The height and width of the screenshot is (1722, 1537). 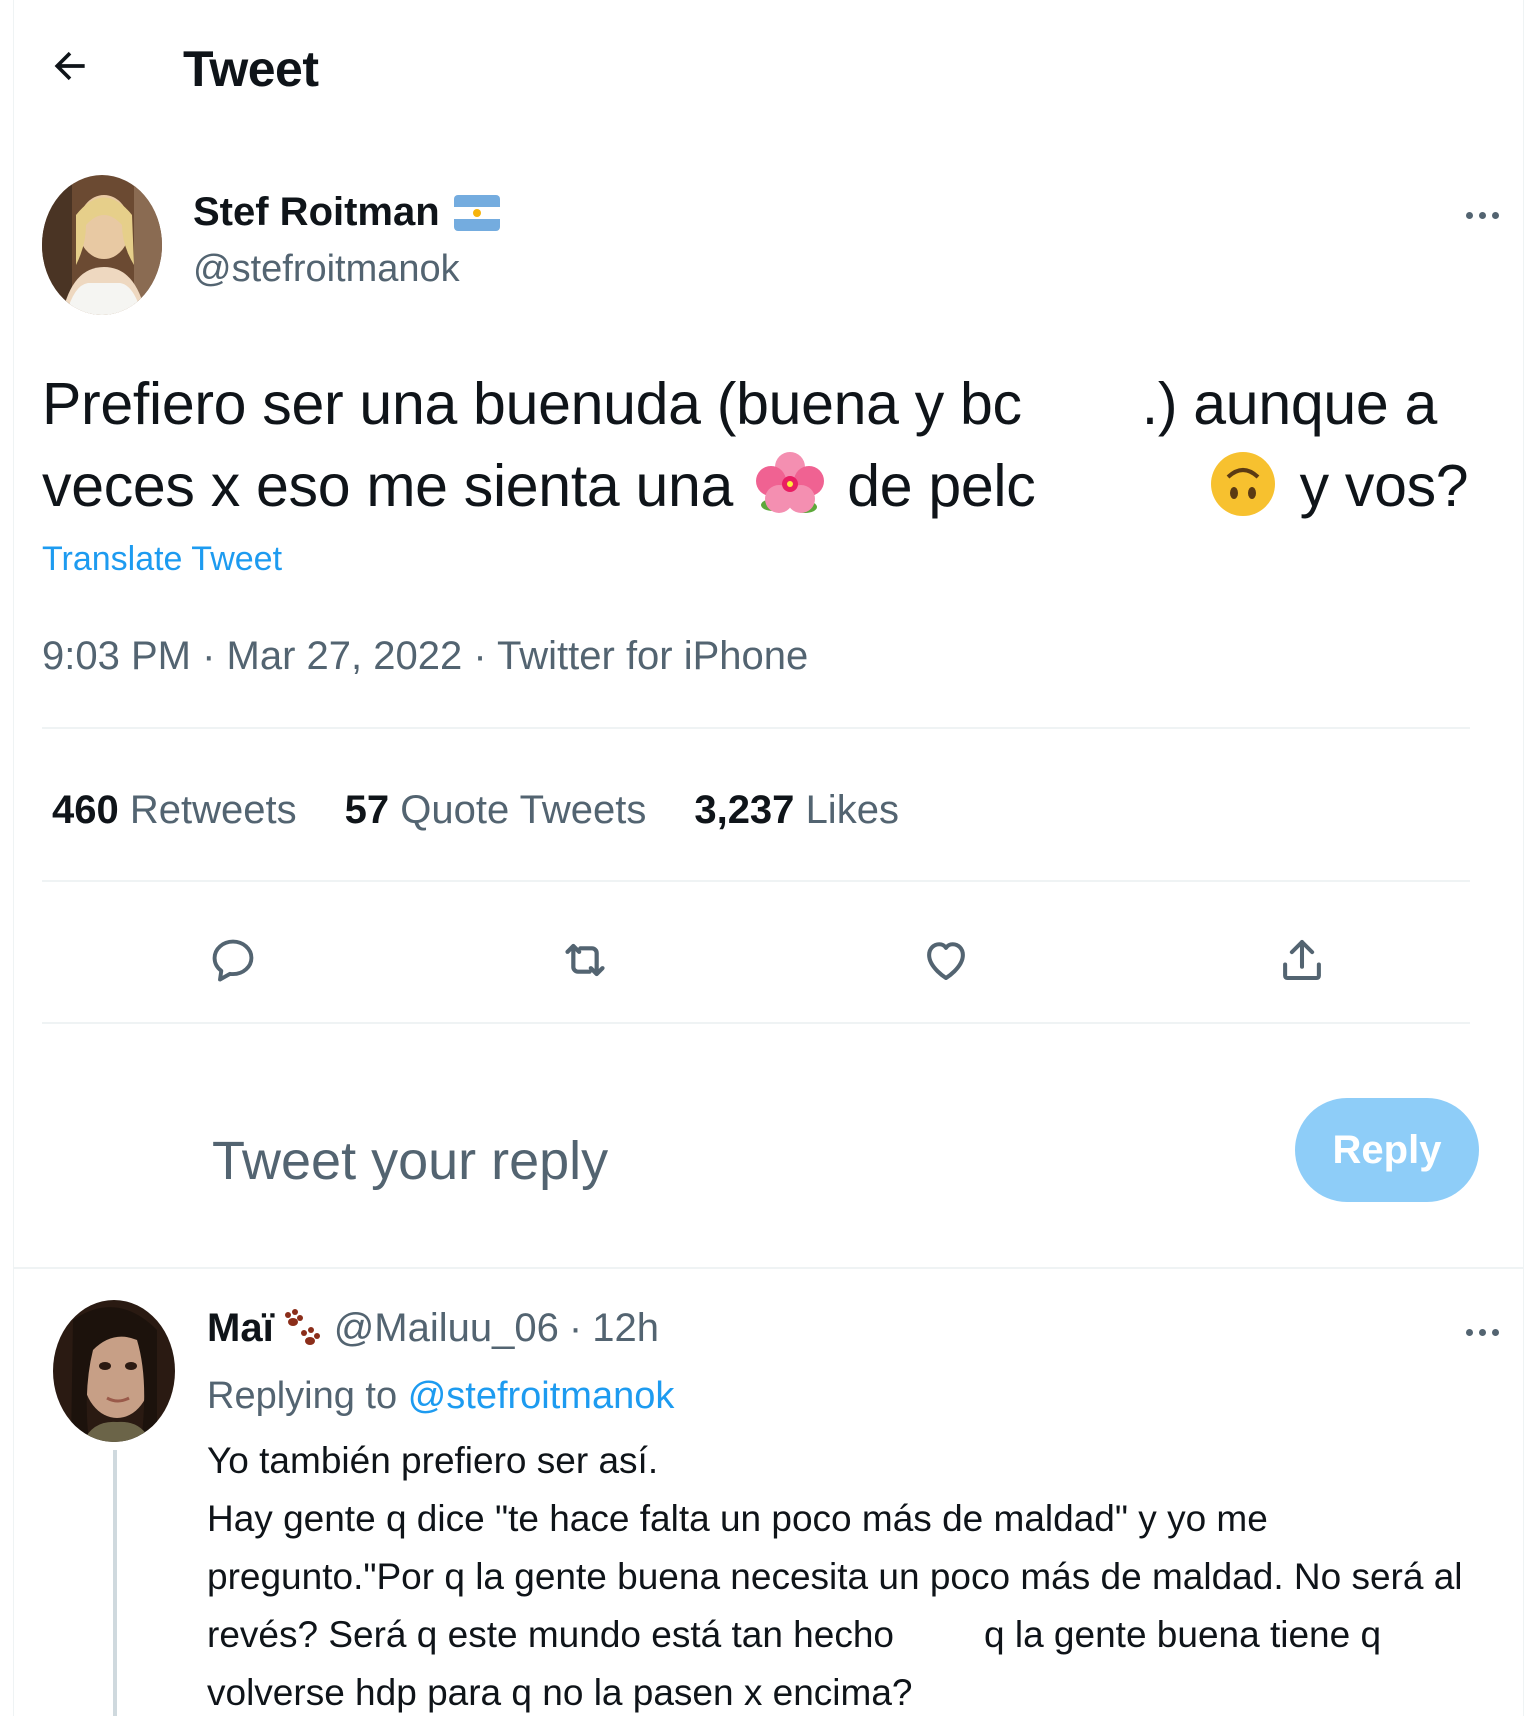 I want to click on stat-label: Retweets, so click(x=213, y=810).